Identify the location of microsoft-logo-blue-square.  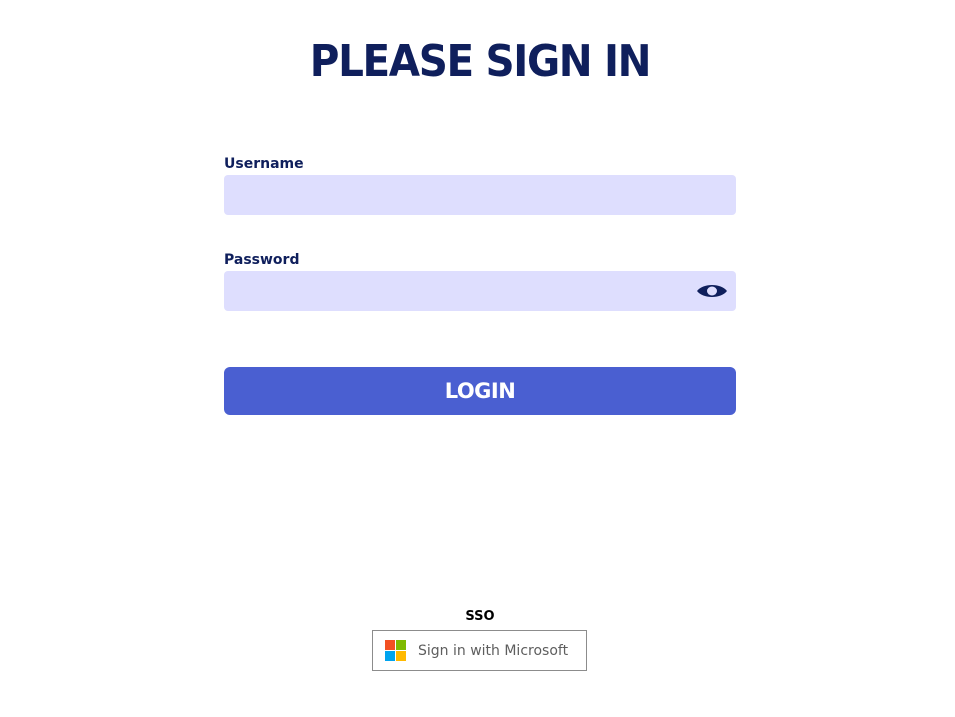
(390, 656).